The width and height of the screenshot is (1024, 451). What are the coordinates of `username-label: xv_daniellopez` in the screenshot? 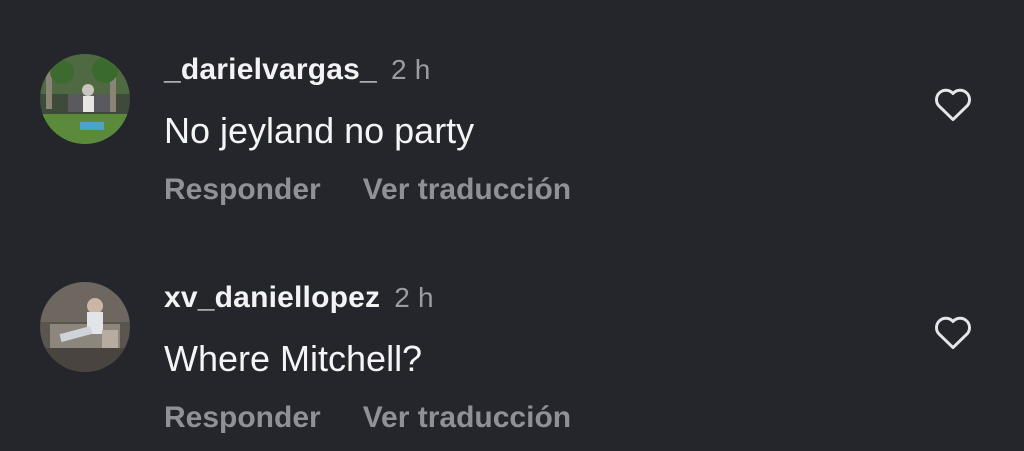 It's located at (272, 297).